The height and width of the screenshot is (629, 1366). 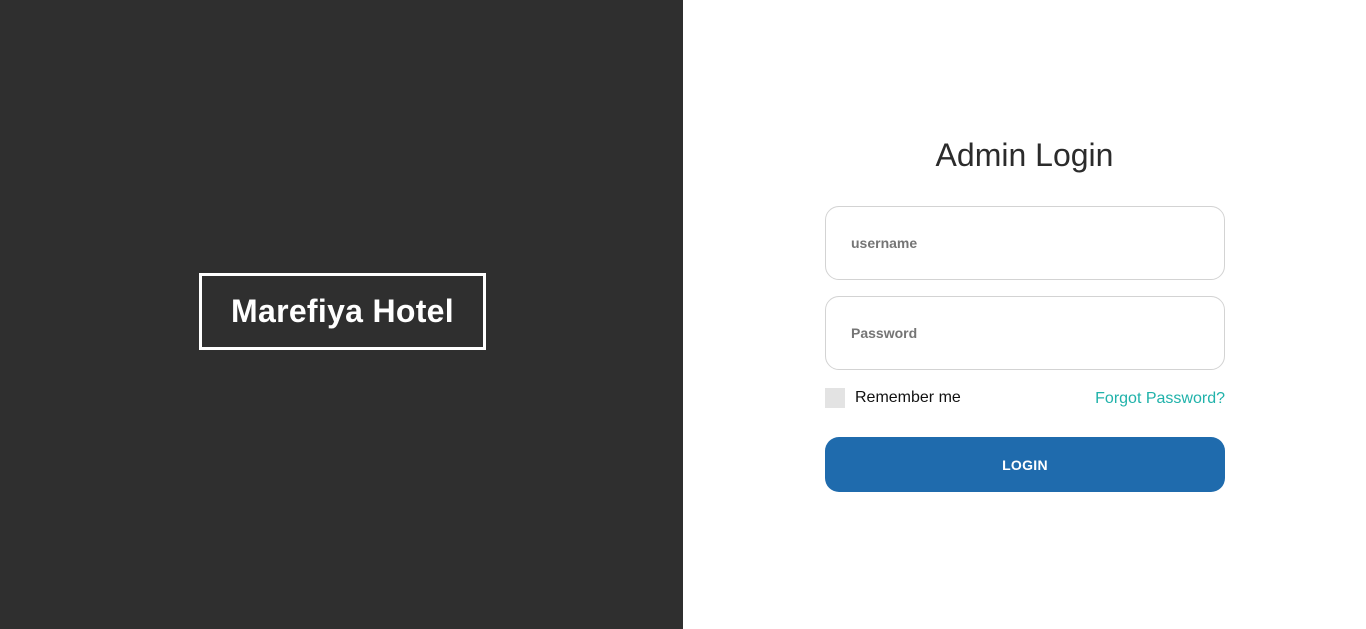 I want to click on remember-me-label: Remember me, so click(x=908, y=398).